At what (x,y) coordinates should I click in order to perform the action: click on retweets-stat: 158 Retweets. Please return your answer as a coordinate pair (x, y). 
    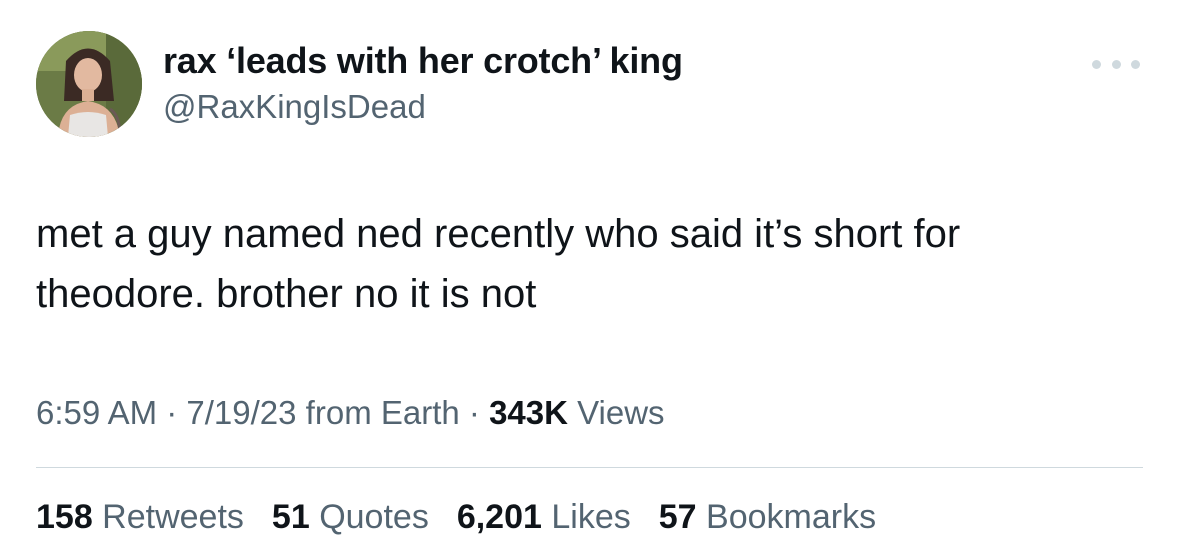
    Looking at the image, I should click on (140, 517).